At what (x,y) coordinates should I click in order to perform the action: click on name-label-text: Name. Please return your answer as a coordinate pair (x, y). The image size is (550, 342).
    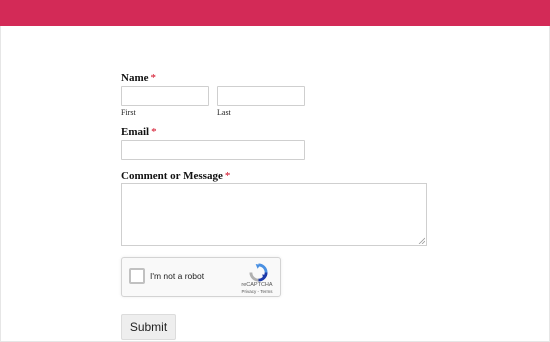
    Looking at the image, I should click on (135, 78).